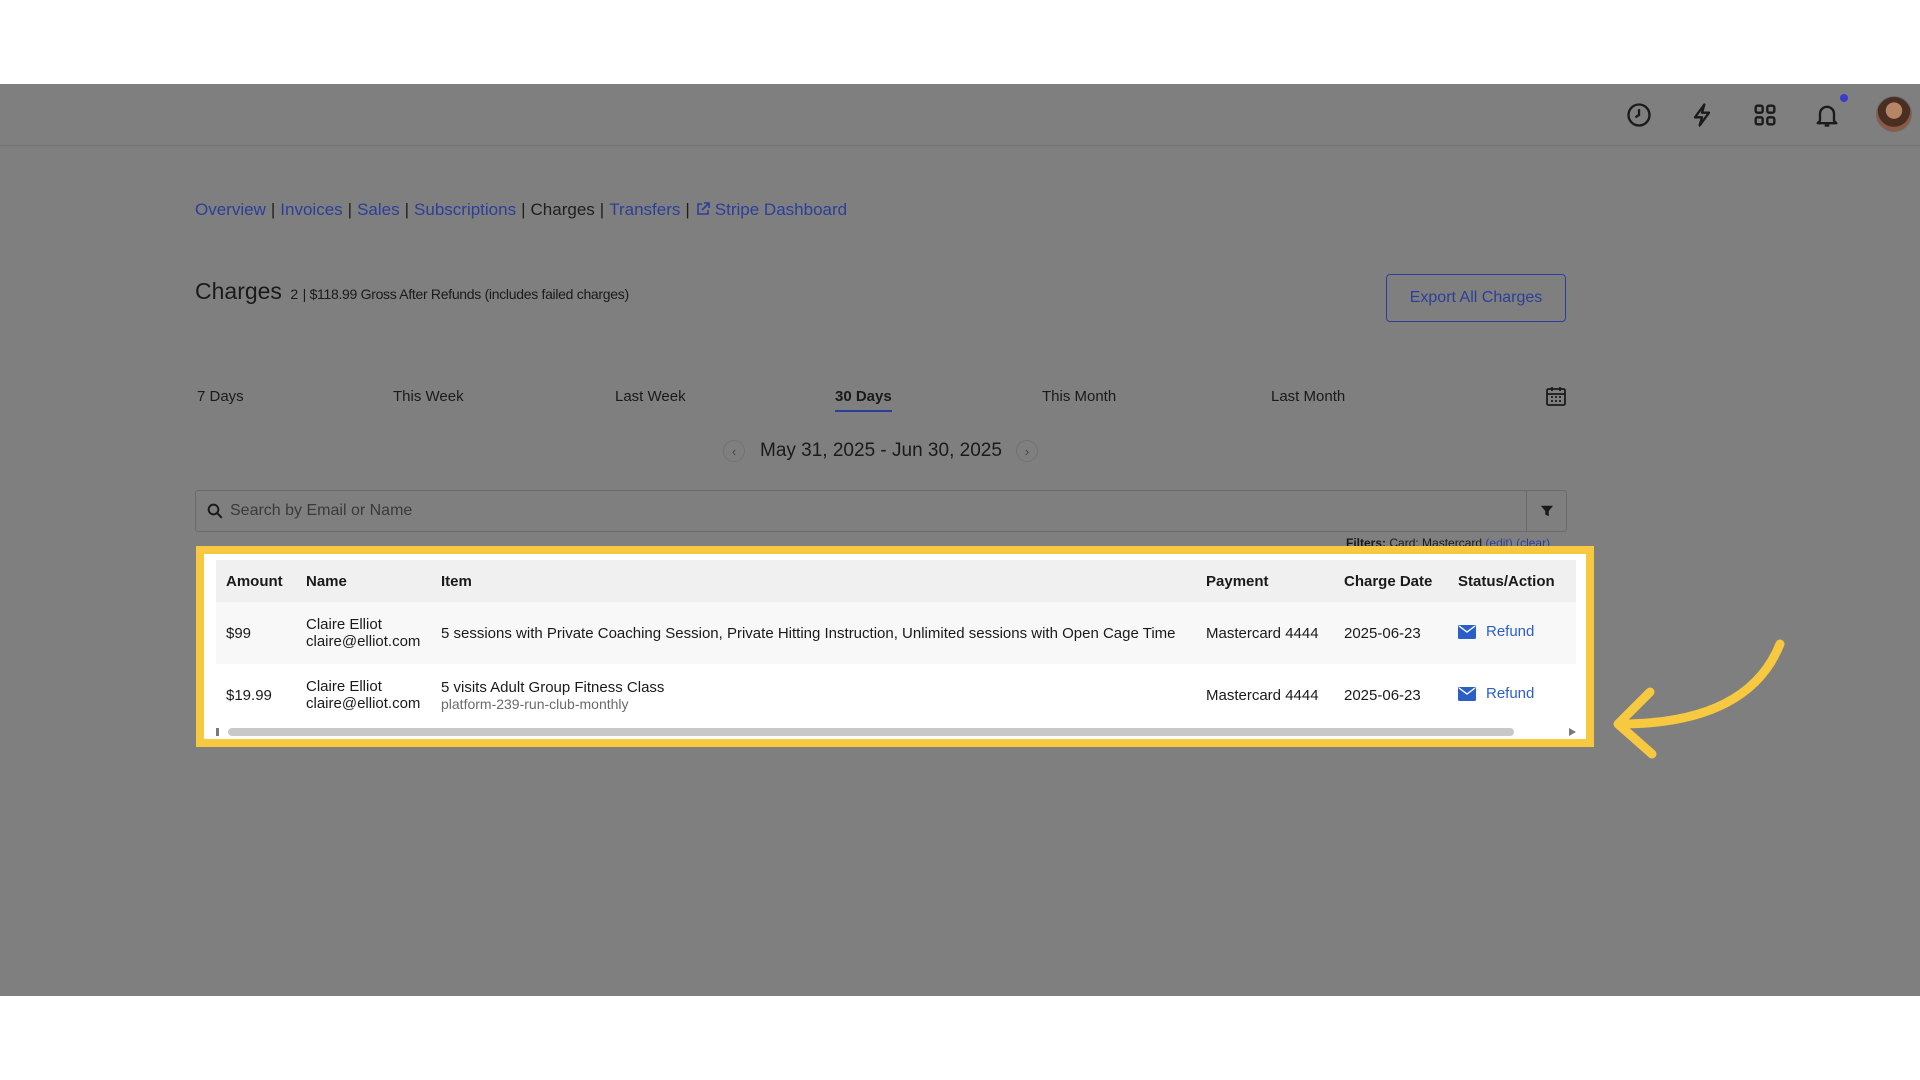 The width and height of the screenshot is (1920, 1080). What do you see at coordinates (650, 396) in the screenshot?
I see `tab-last-week: Last Week` at bounding box center [650, 396].